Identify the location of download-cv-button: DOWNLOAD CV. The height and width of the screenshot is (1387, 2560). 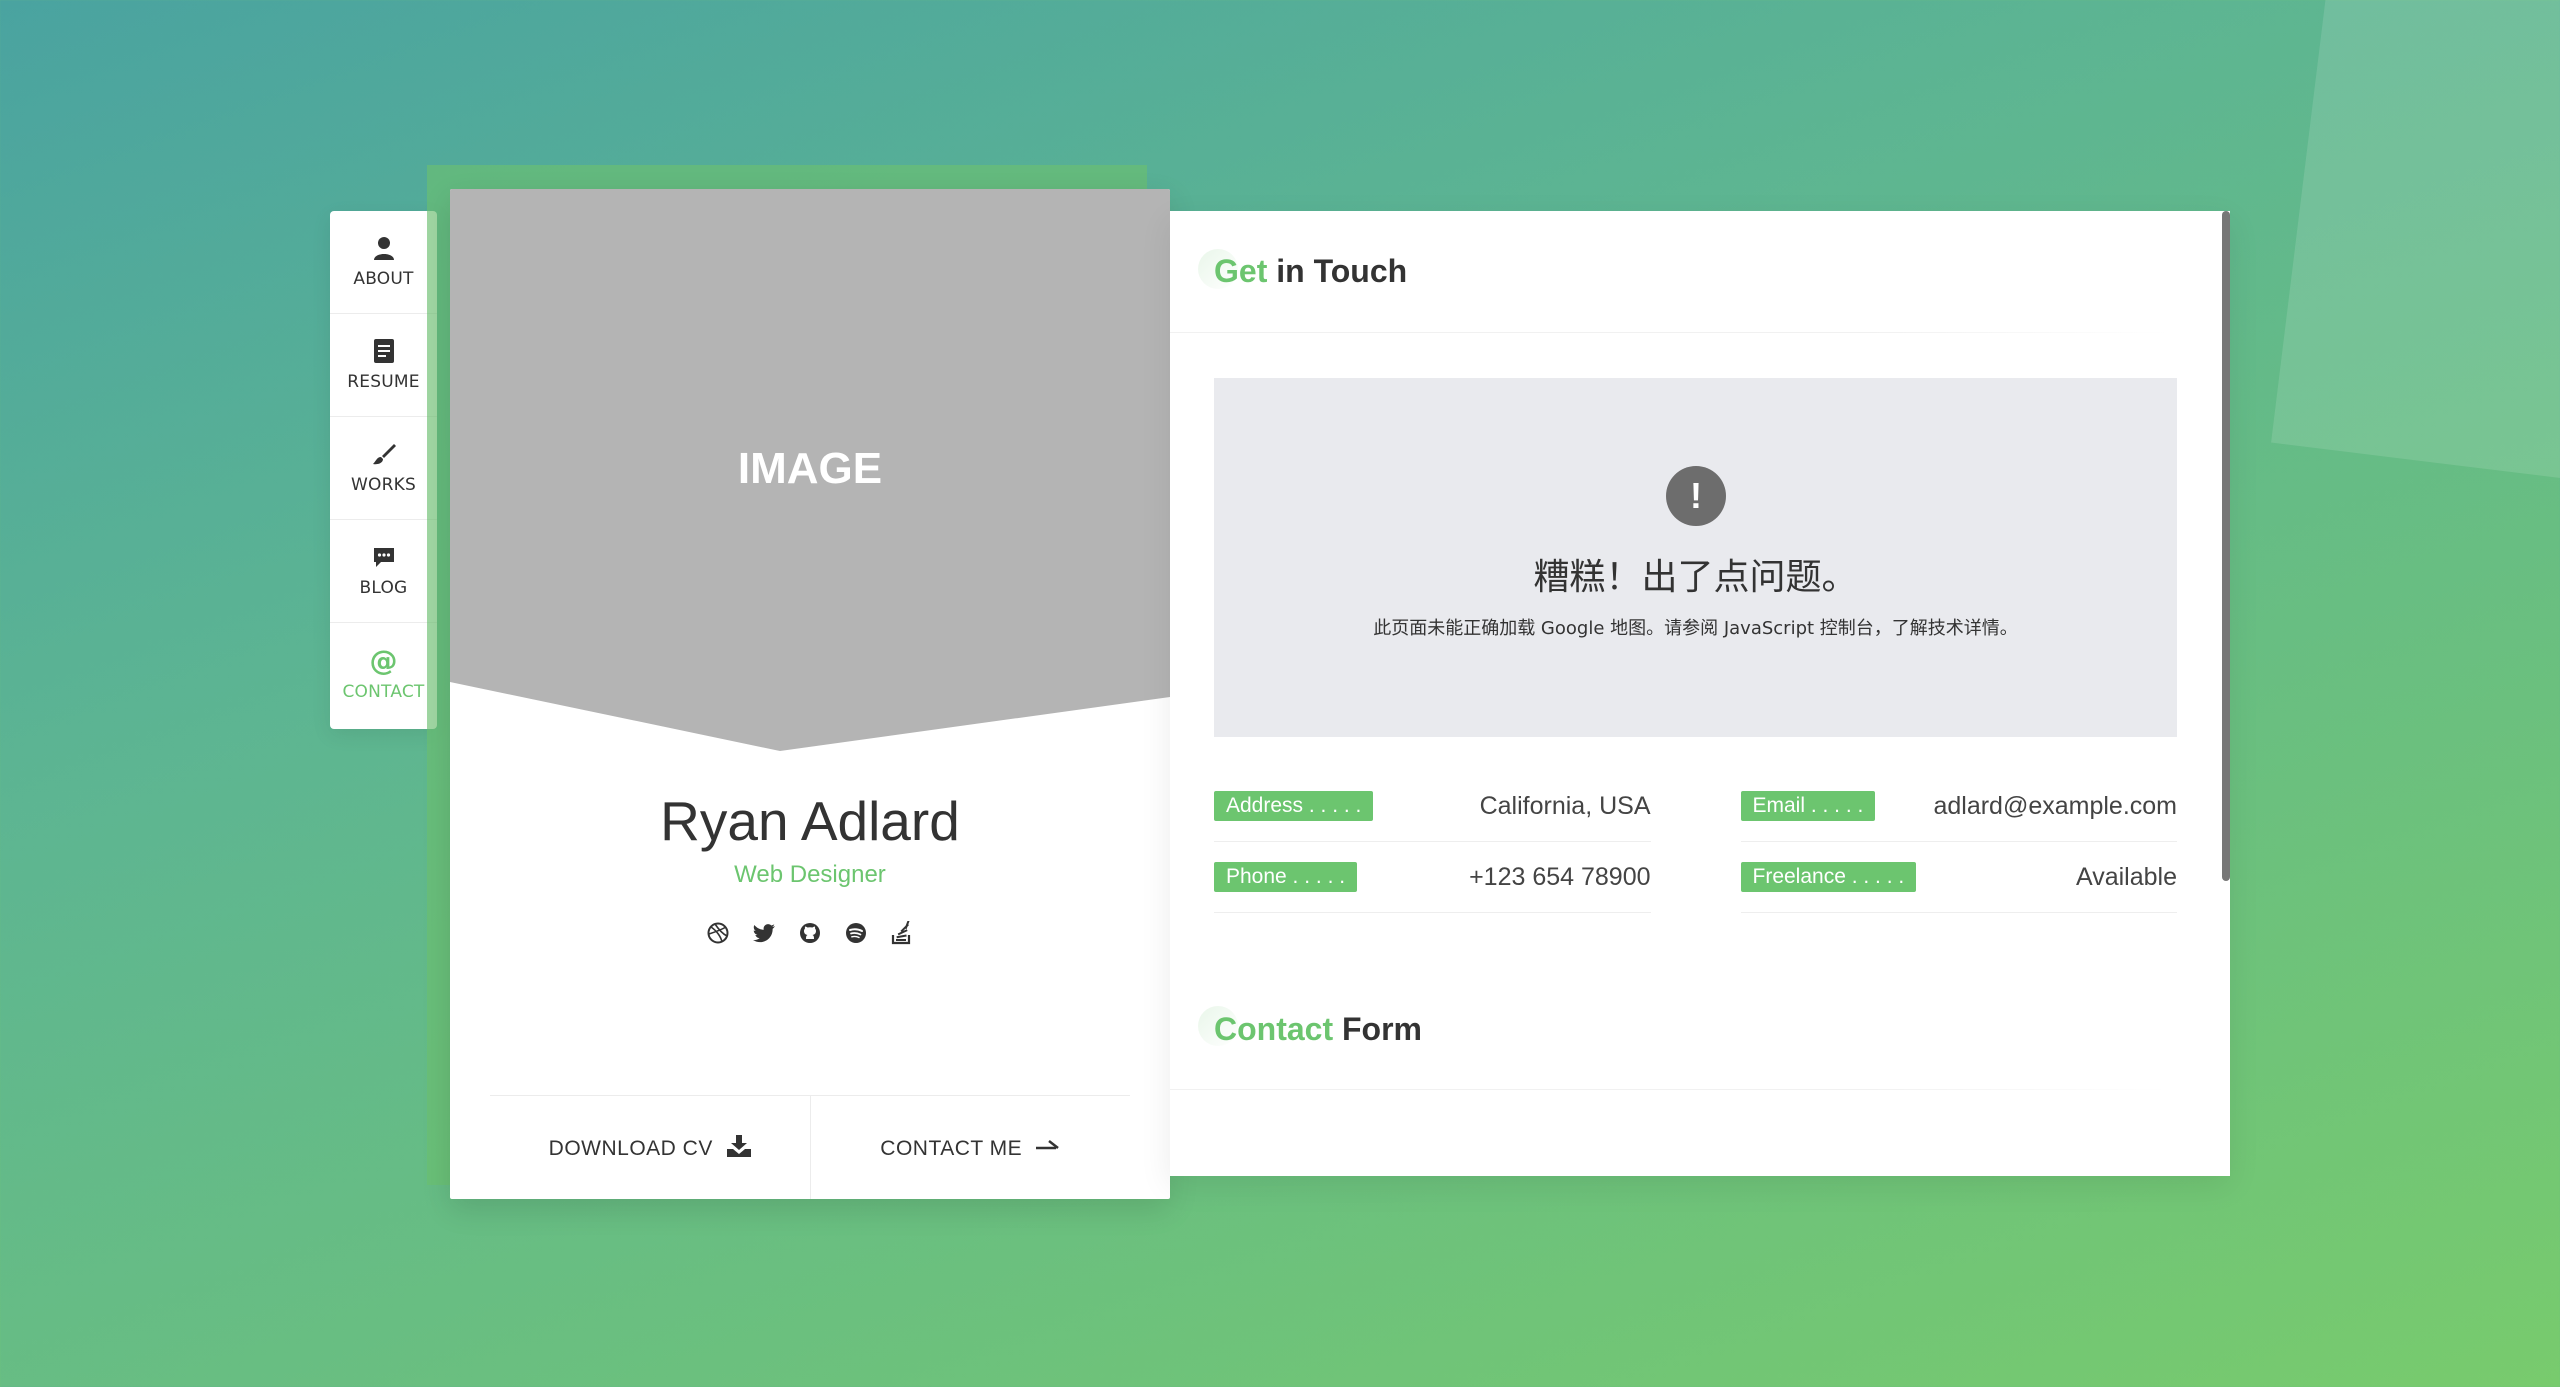
(650, 1147).